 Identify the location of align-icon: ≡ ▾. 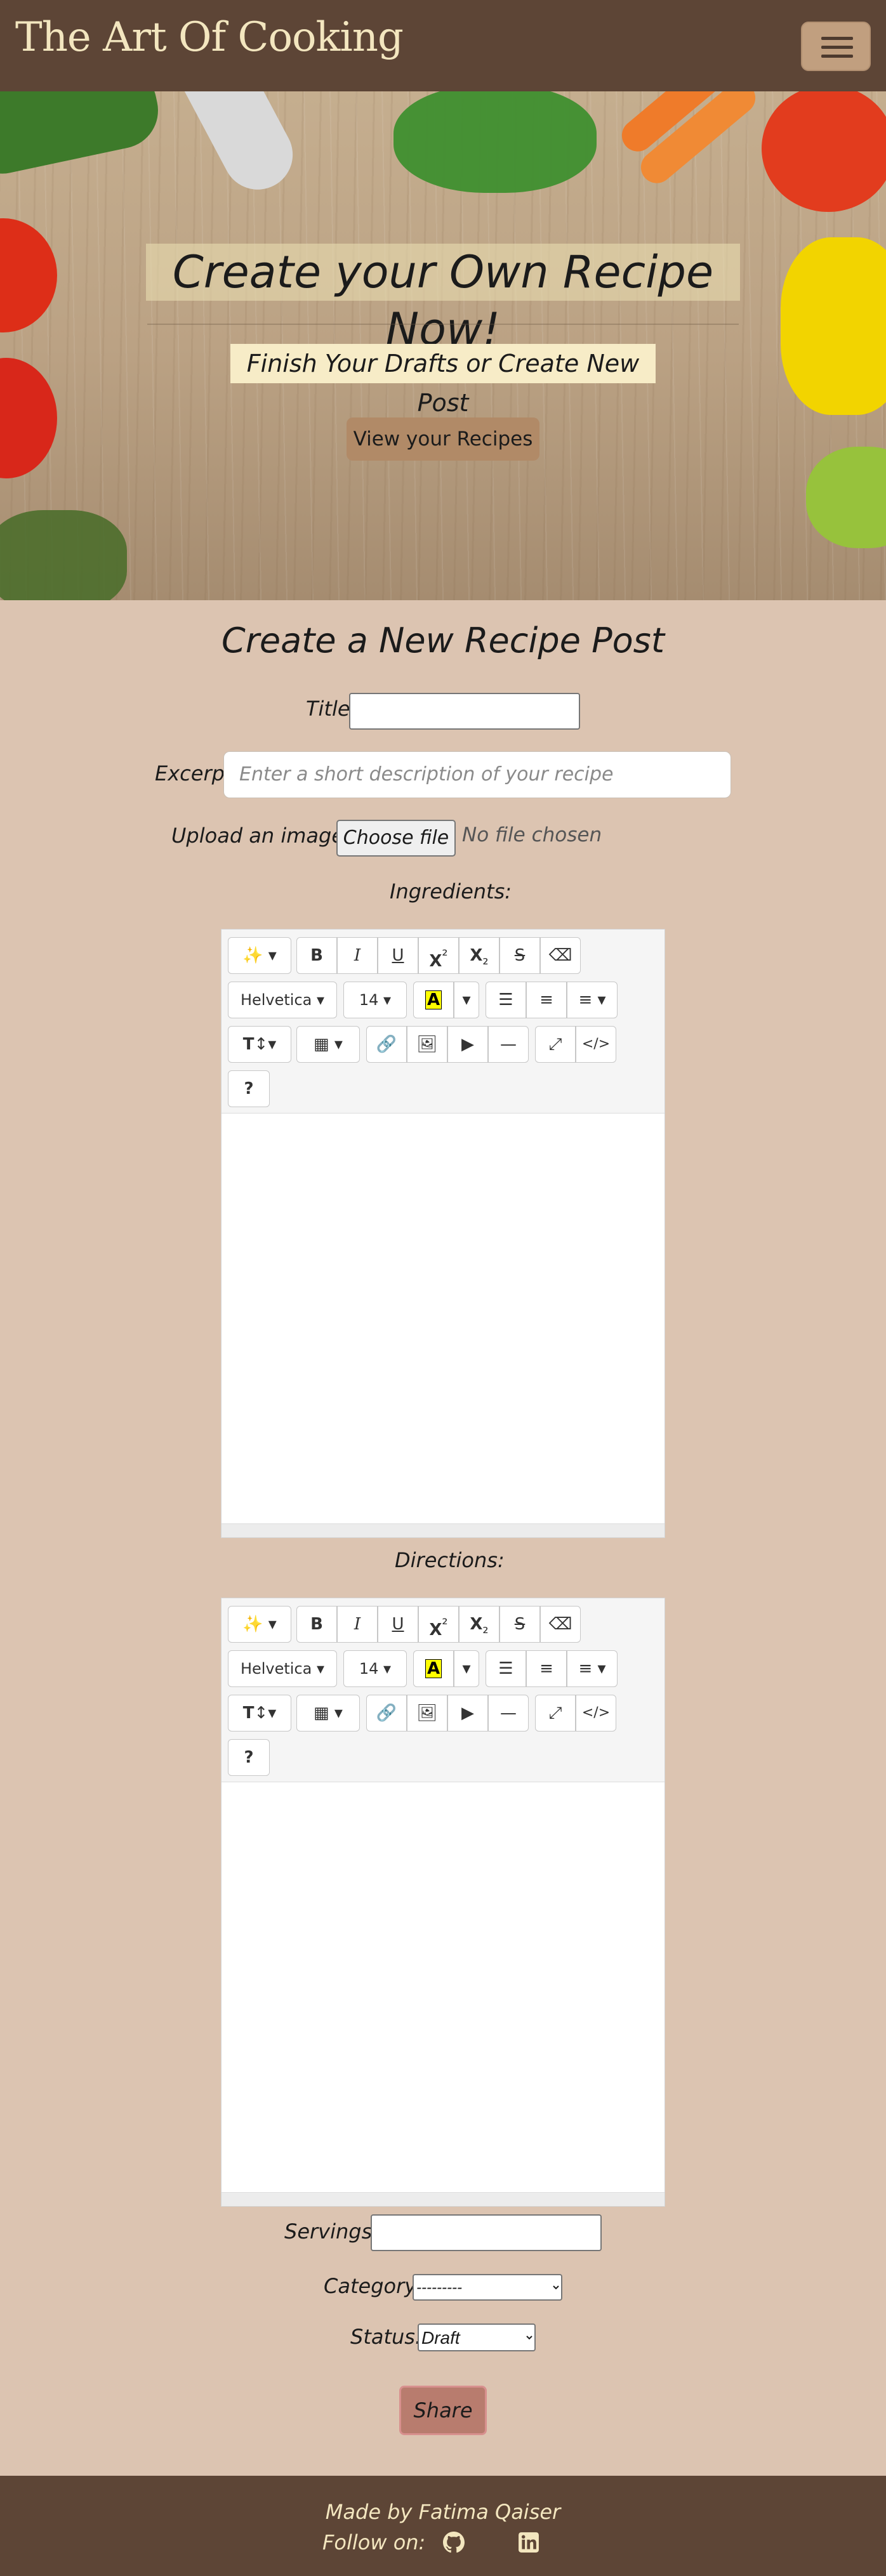
(592, 1000).